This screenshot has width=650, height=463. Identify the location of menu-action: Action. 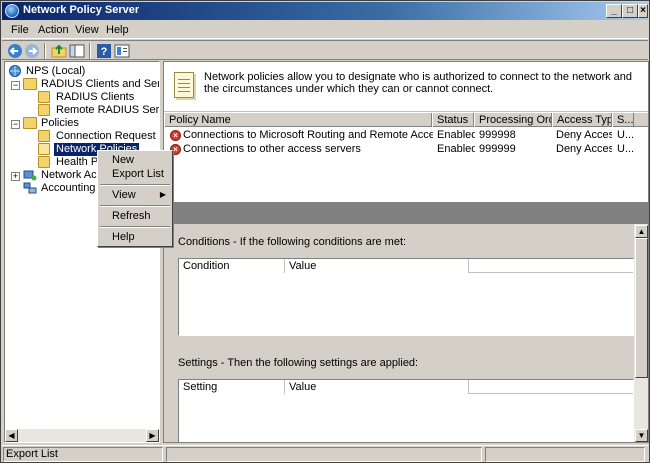
(53, 30).